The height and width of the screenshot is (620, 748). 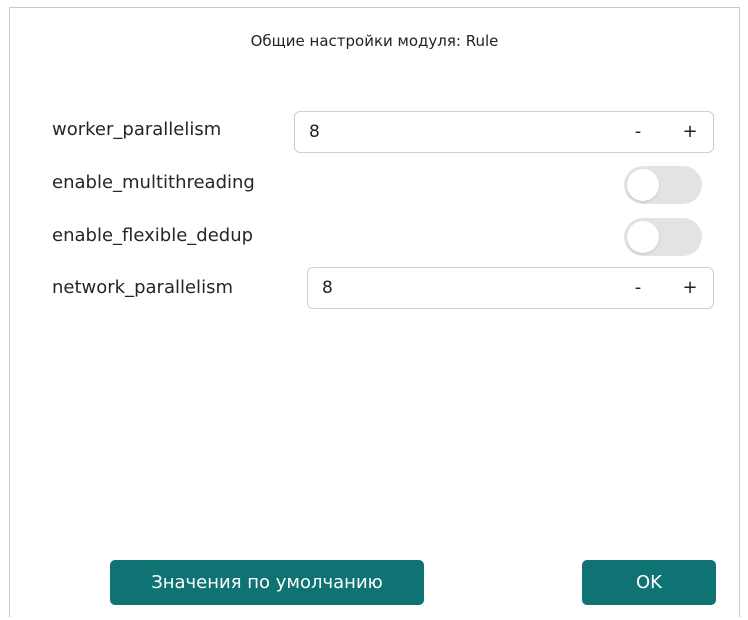 What do you see at coordinates (153, 182) in the screenshot?
I see `enable-multithreading-label: enable_multithreading` at bounding box center [153, 182].